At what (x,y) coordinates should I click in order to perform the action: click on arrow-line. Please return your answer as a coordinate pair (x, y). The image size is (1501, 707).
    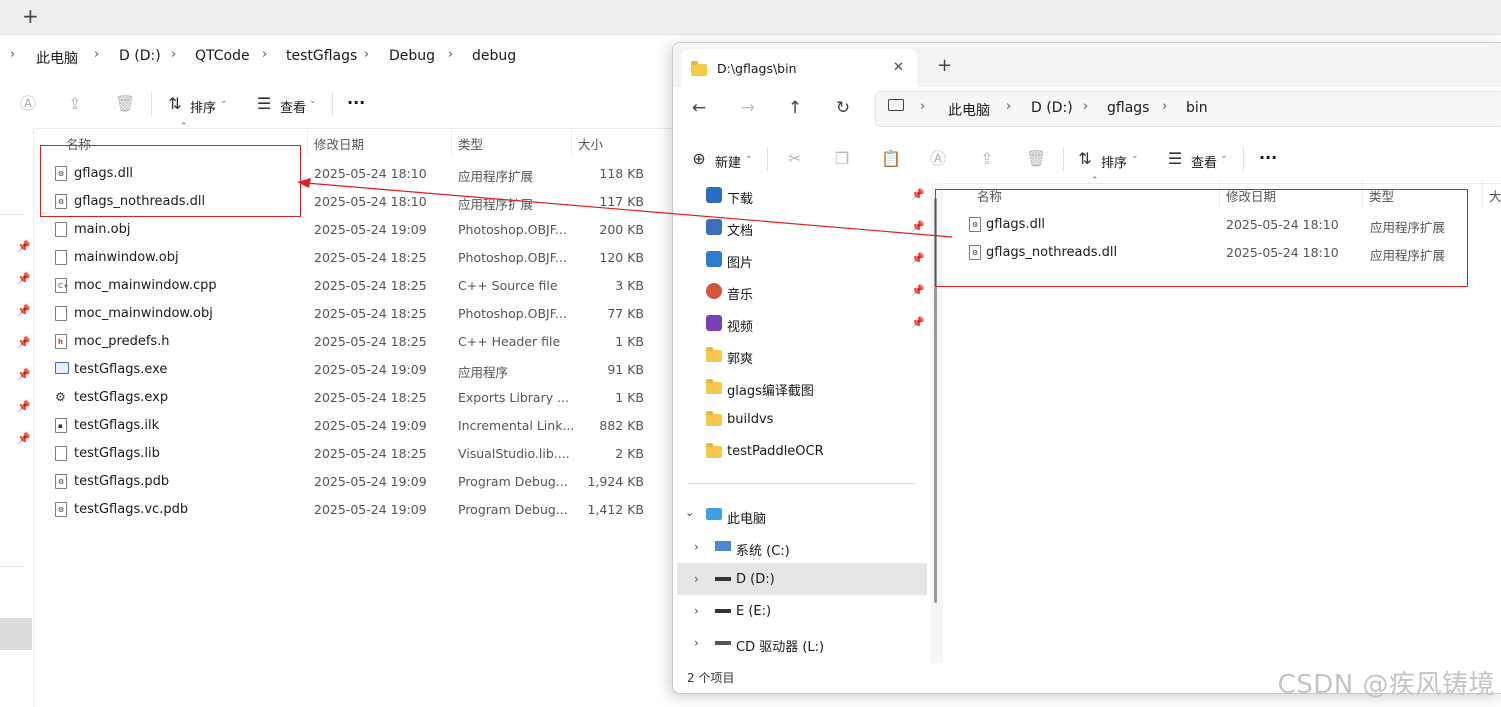
    Looking at the image, I should click on (629, 210).